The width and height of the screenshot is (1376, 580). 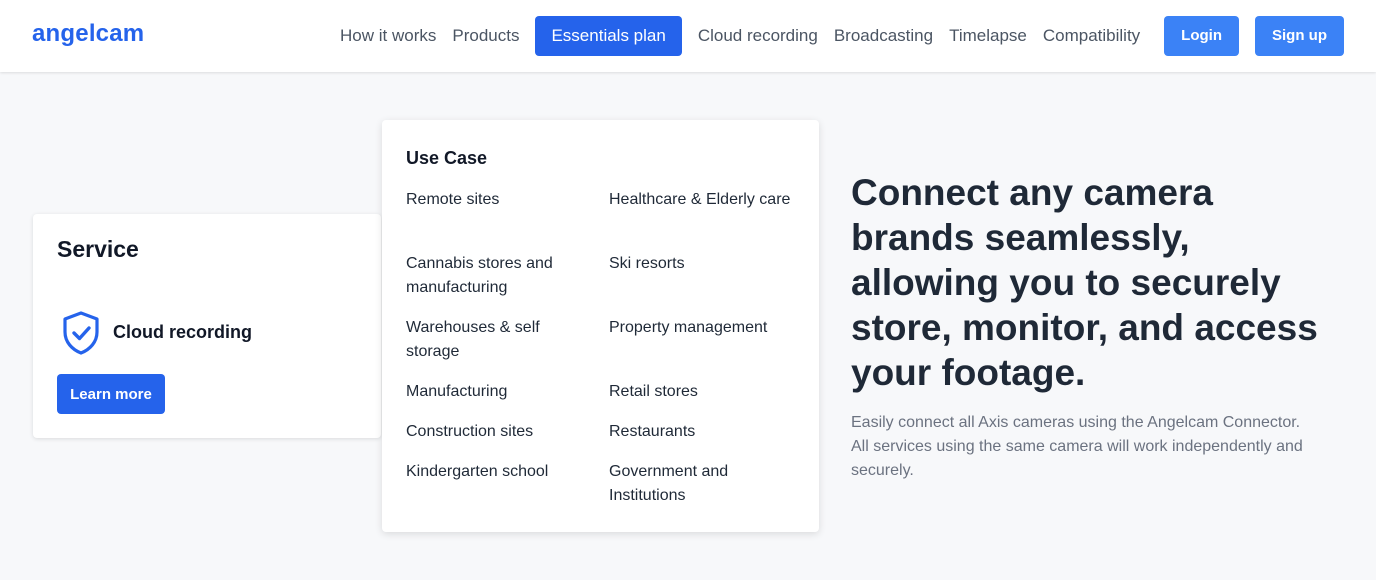 I want to click on nav-essentials-plan: Essentials plan, so click(x=608, y=36).